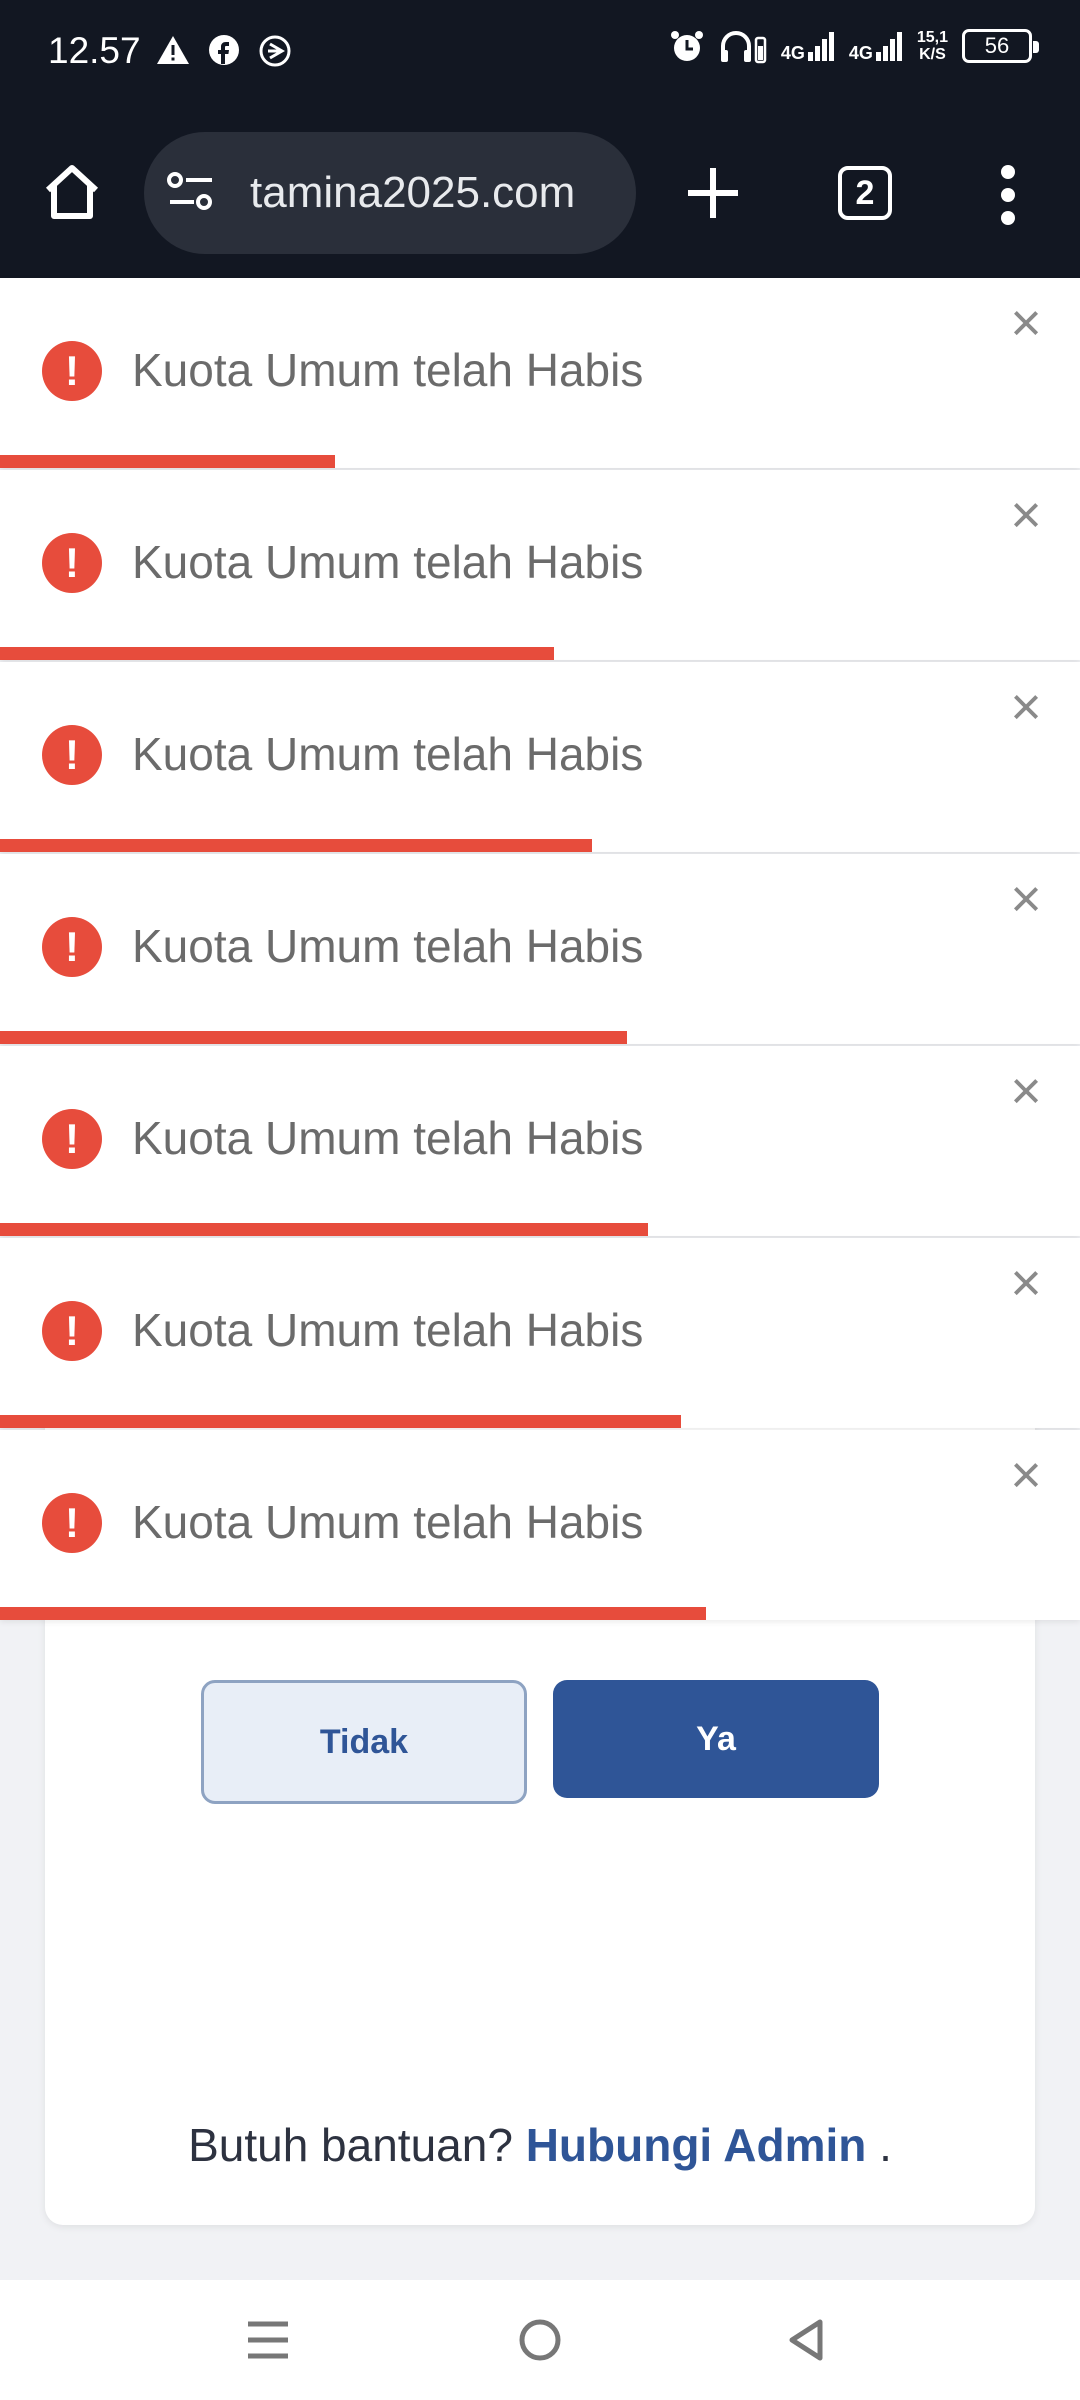 The height and width of the screenshot is (2400, 1080). Describe the element at coordinates (885, 2145) in the screenshot. I see `help-suffix: .` at that location.